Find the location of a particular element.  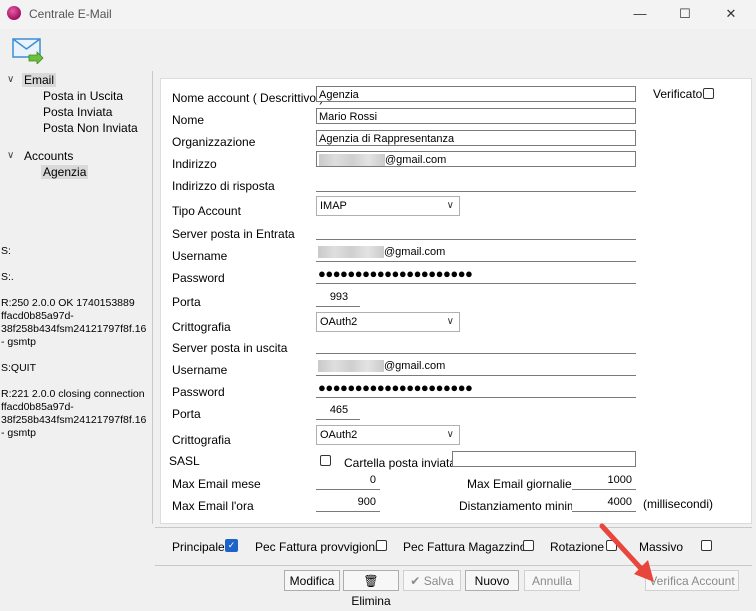

log-line: S:. is located at coordinates (7, 277).